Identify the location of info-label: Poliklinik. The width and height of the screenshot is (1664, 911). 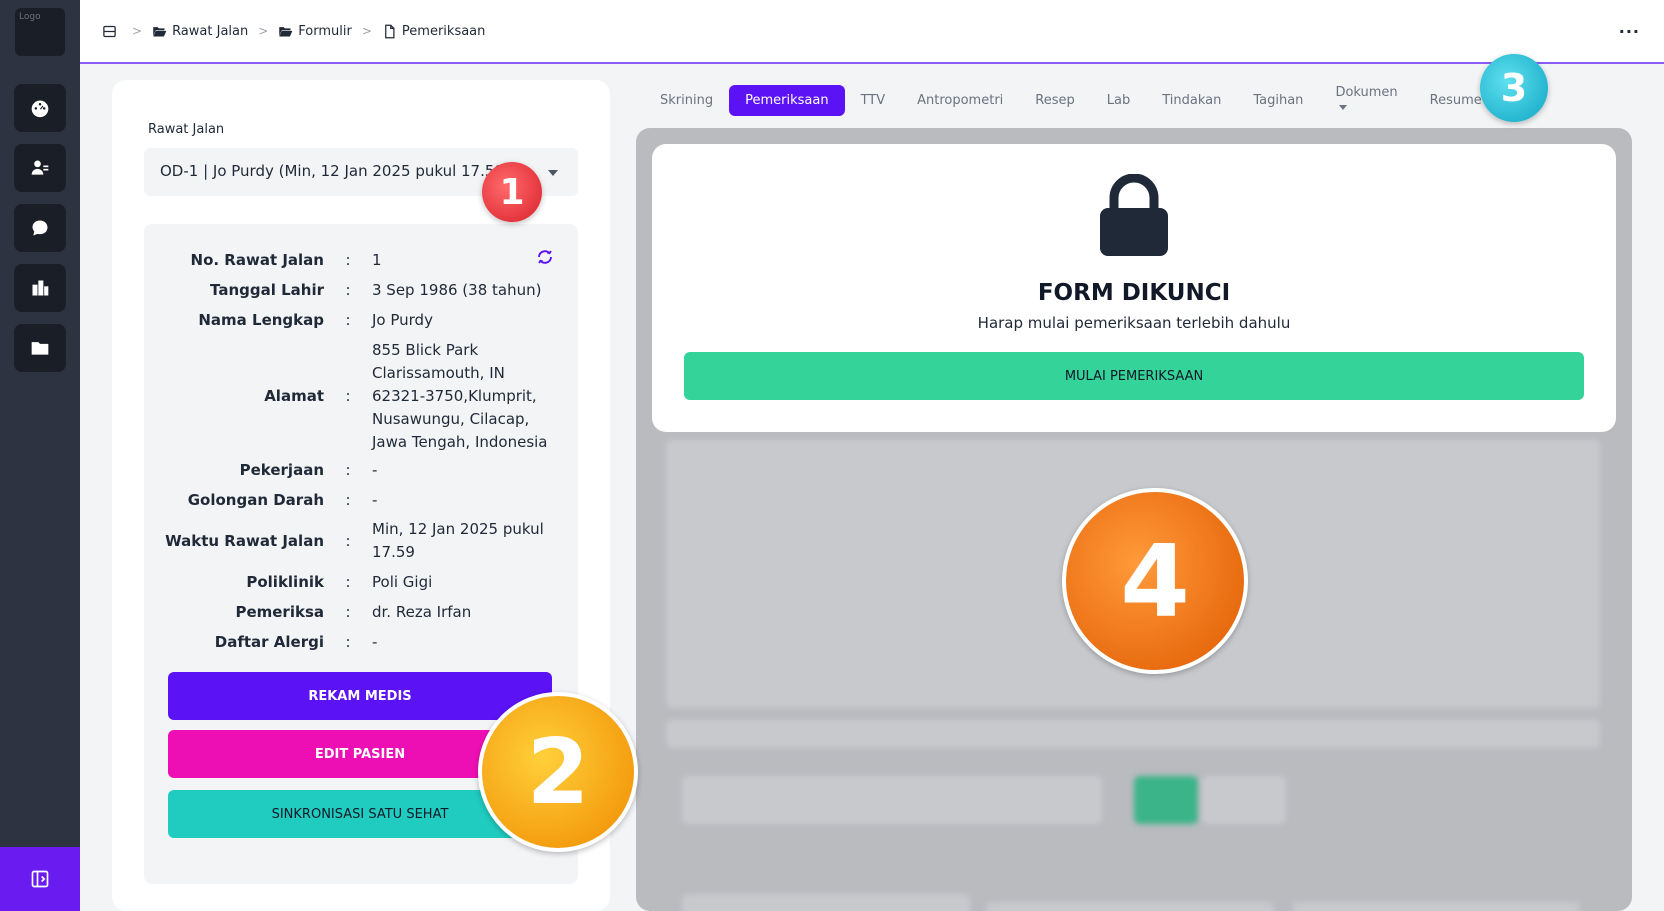
(285, 582).